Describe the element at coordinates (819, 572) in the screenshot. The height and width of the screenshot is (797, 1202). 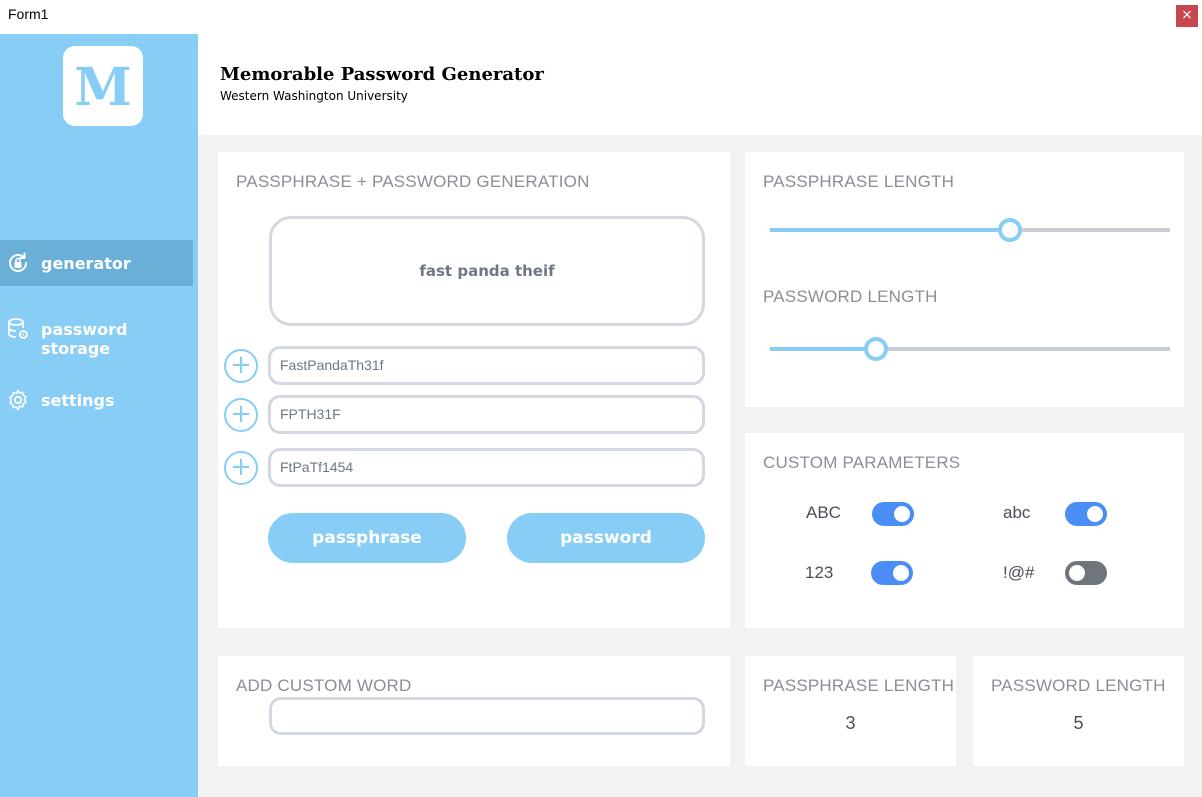
I see `numbers-label: 123` at that location.